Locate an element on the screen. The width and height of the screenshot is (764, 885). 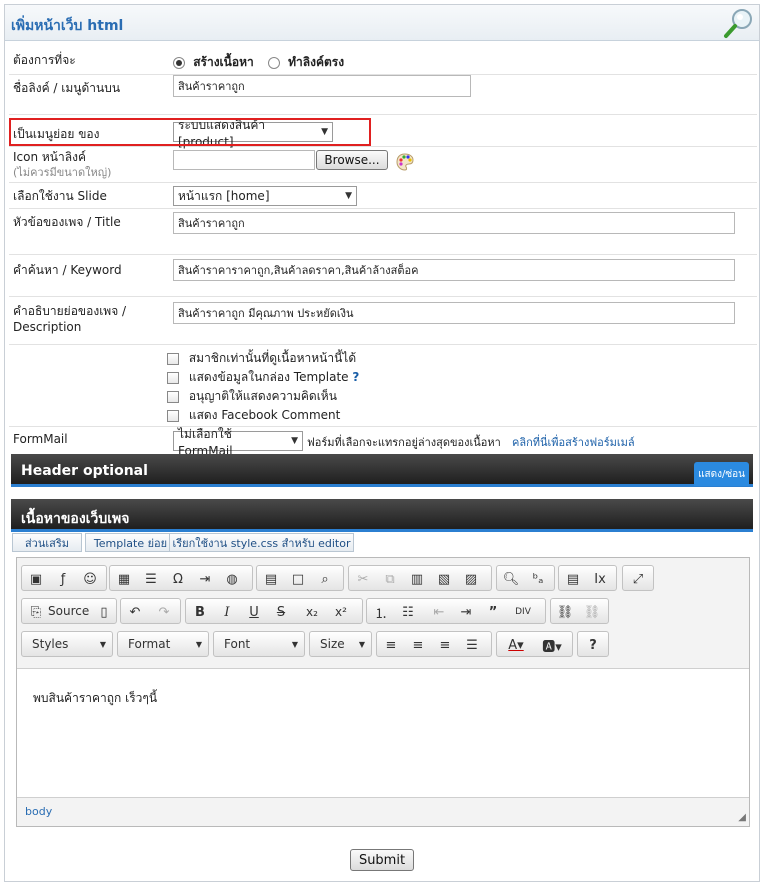
option-facebook-comment: แสดง Facebook Comment is located at coordinates (263, 415).